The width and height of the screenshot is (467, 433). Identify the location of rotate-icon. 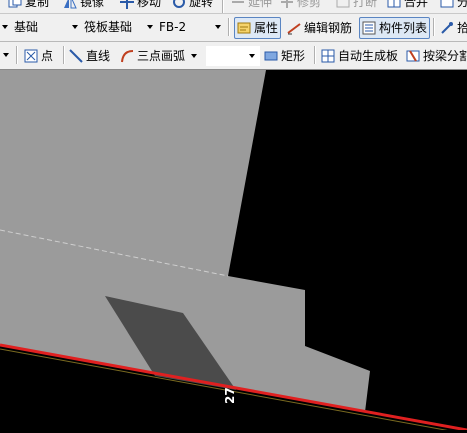
(179, 4).